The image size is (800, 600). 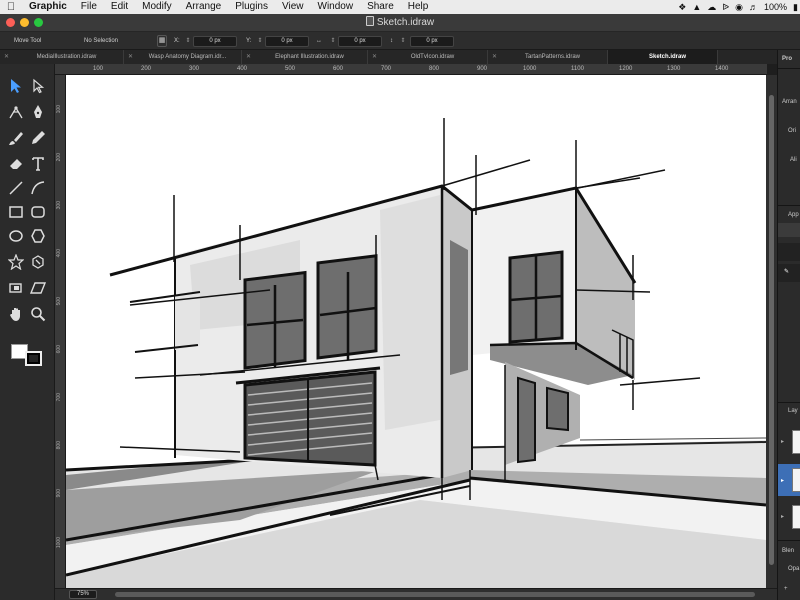 What do you see at coordinates (59, 543) in the screenshot?
I see `ruler-label: 1000` at bounding box center [59, 543].